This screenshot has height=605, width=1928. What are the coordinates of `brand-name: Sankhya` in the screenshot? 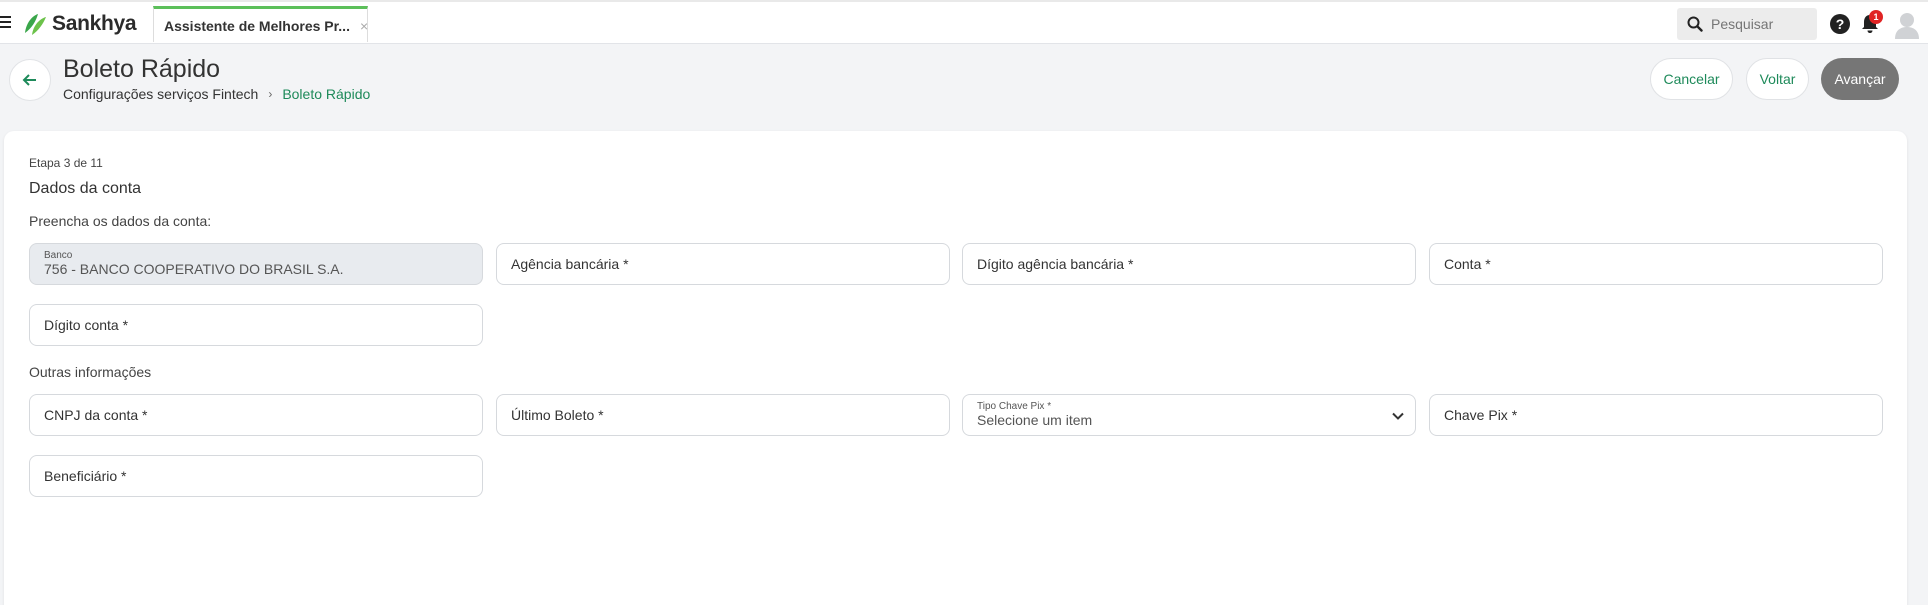 It's located at (94, 23).